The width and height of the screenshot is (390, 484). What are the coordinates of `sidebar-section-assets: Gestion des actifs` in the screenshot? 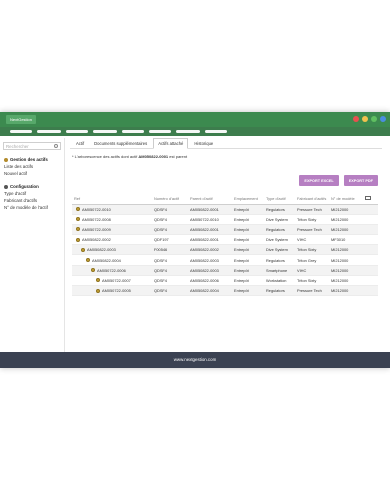 It's located at (32, 159).